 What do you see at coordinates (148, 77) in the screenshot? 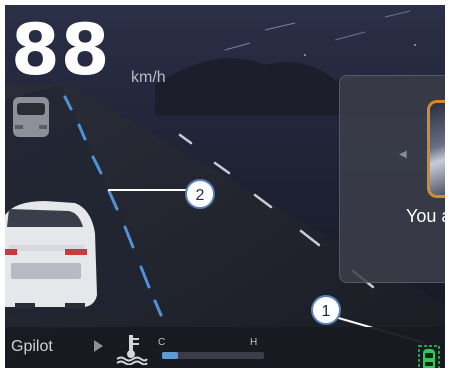
I see `speed-unit: km/h` at bounding box center [148, 77].